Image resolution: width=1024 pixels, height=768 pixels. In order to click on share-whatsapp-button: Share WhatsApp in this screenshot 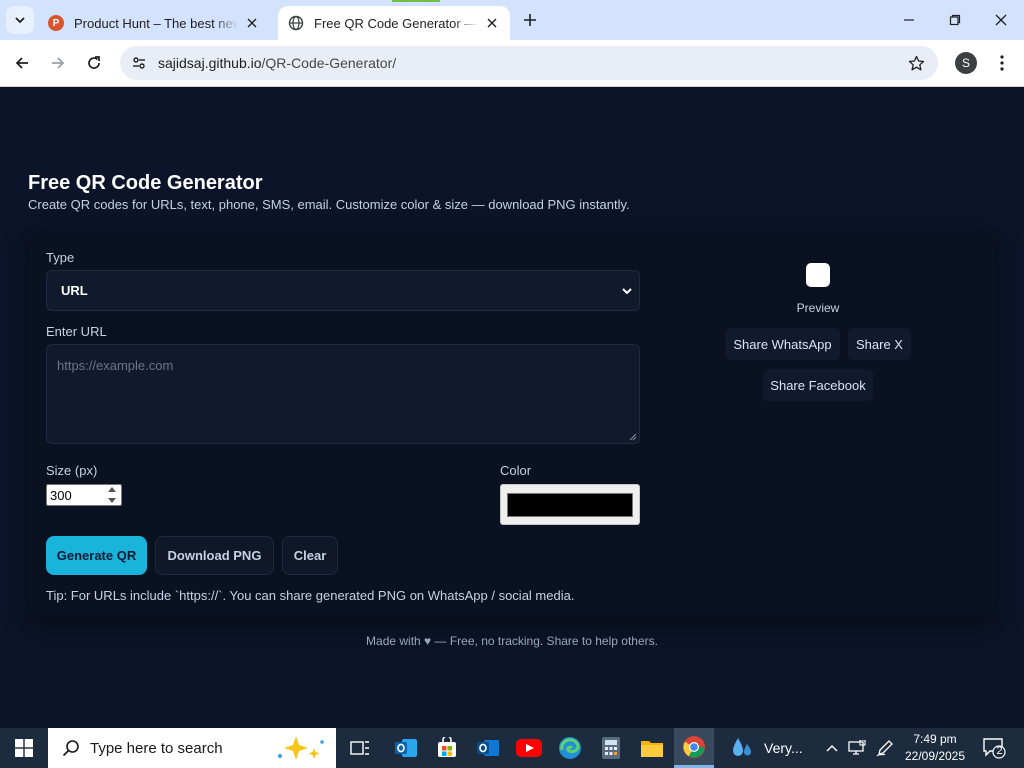, I will do `click(782, 344)`.